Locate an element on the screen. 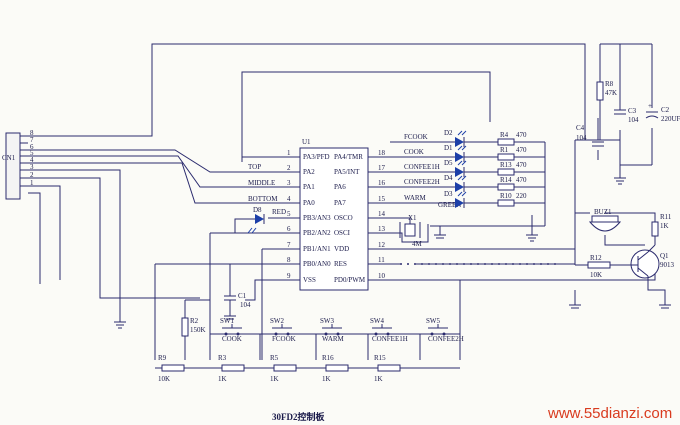 This screenshot has height=425, width=680. net-label-middle: MIDDLE is located at coordinates (261, 183).